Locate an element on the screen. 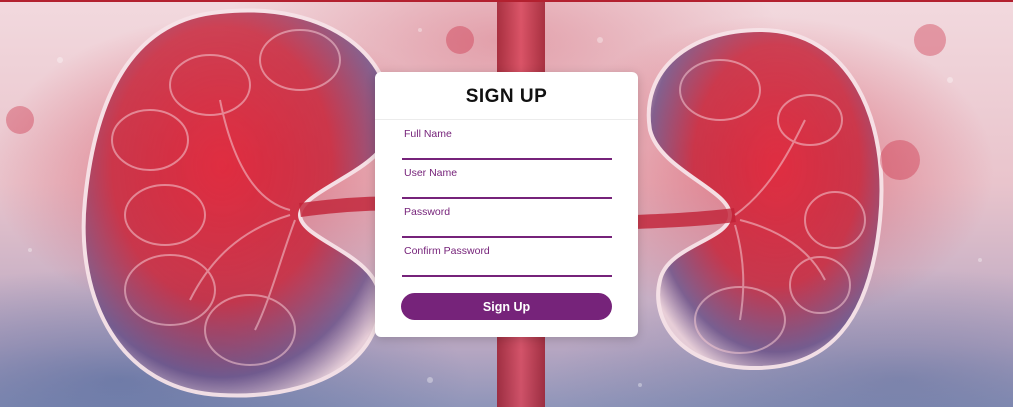 Image resolution: width=1013 pixels, height=407 pixels. confirm-password-input is located at coordinates (507, 266).